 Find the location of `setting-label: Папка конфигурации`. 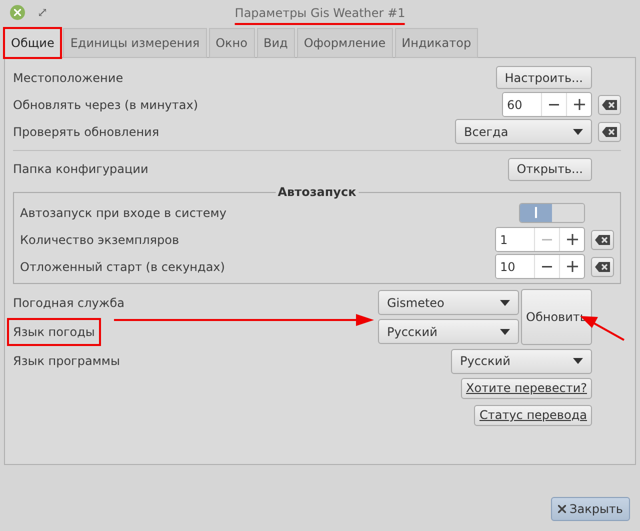

setting-label: Папка конфигурации is located at coordinates (80, 169).